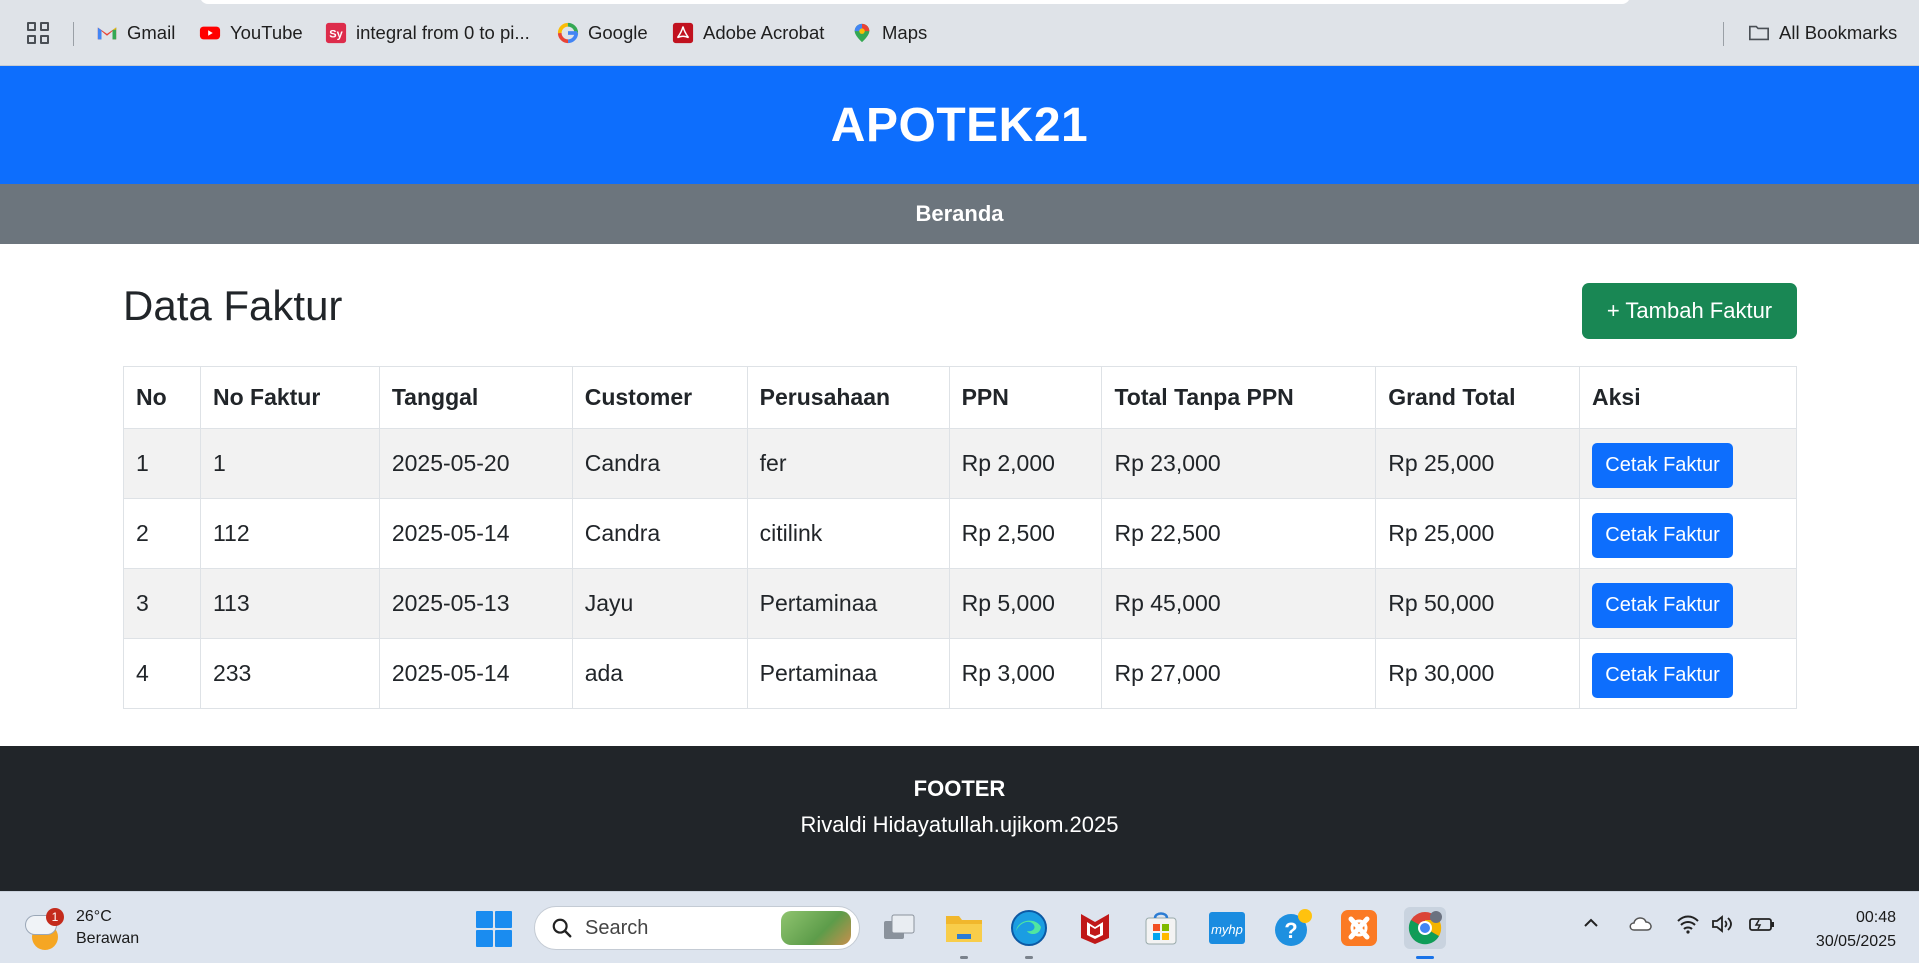 The image size is (1919, 963). I want to click on help-icon: ?, so click(1293, 928).